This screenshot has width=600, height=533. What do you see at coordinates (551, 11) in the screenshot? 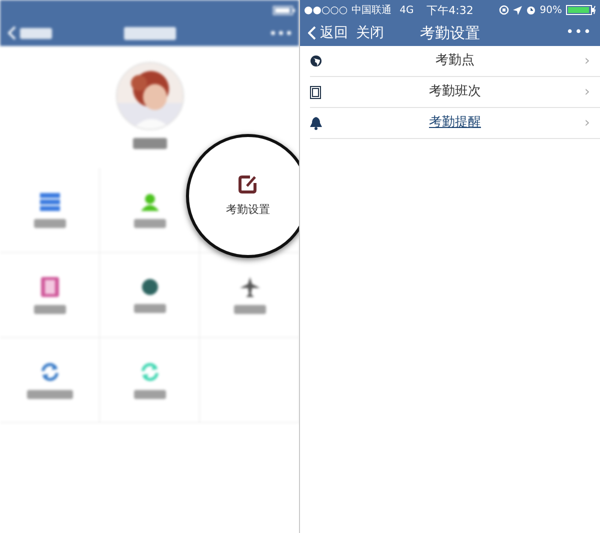
I see `battery-level: 90%` at bounding box center [551, 11].